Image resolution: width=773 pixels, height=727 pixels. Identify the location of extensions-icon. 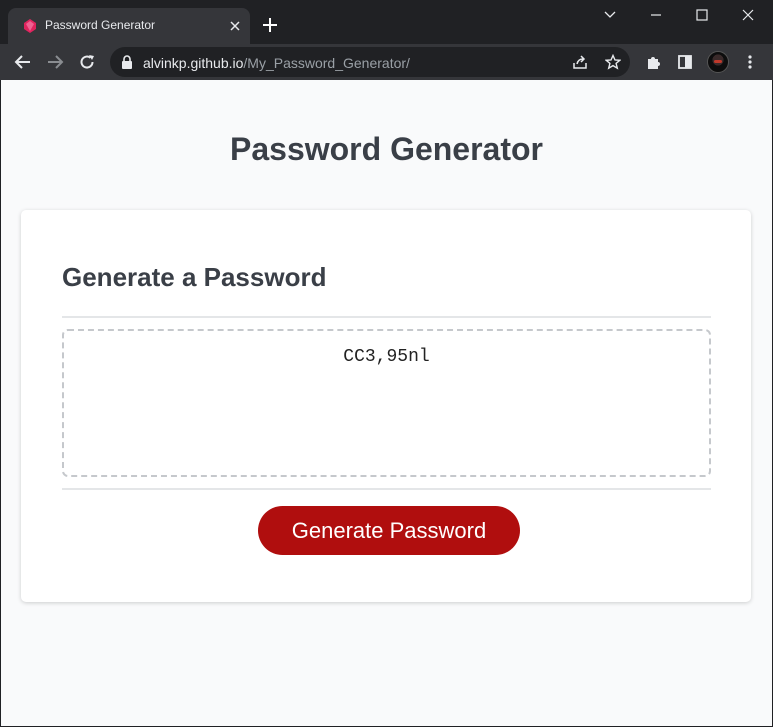
(653, 62).